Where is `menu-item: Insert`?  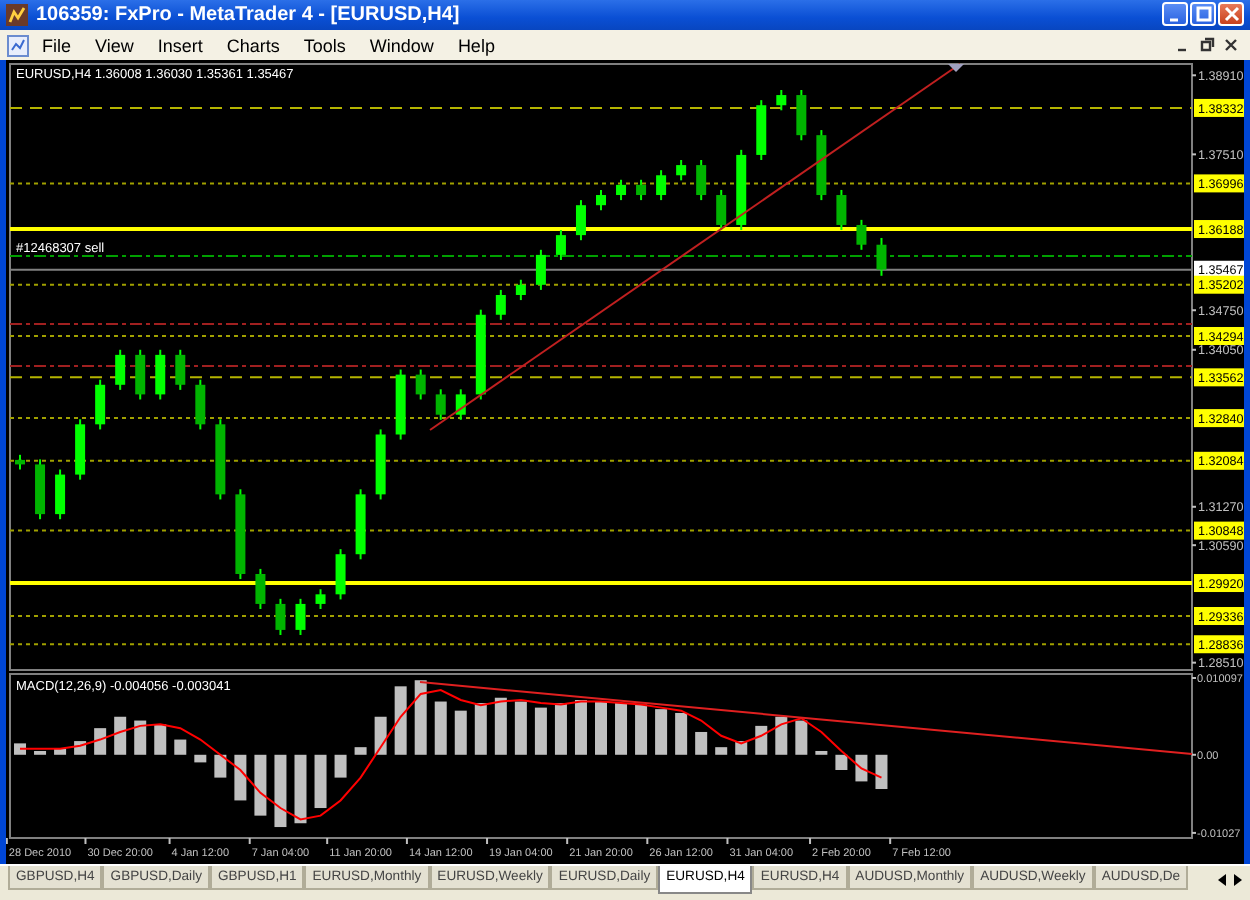
menu-item: Insert is located at coordinates (180, 45).